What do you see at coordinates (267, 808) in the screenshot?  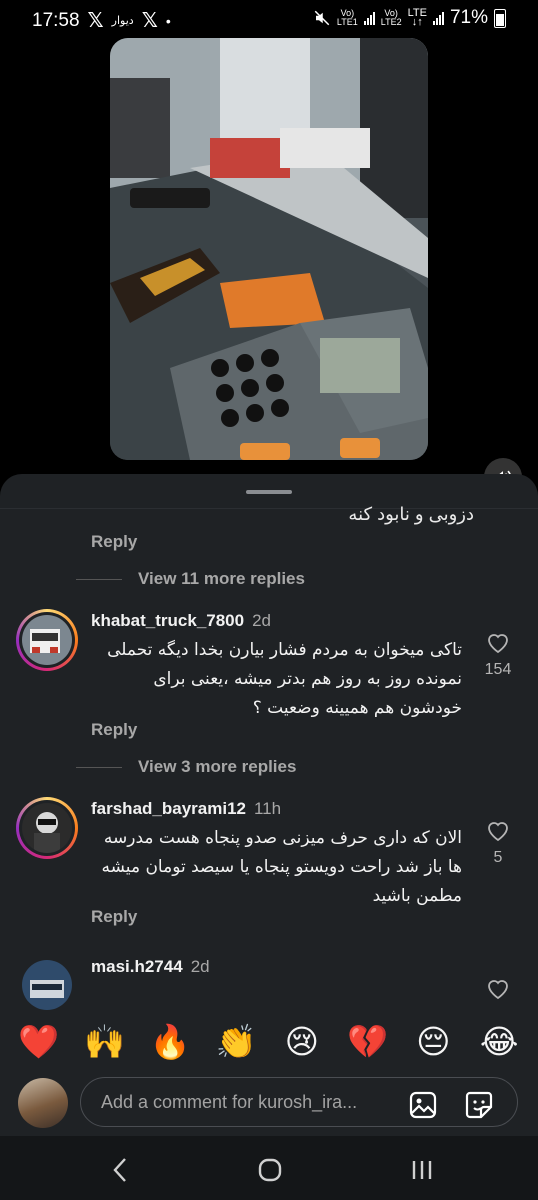 I see `comment-time: 11h` at bounding box center [267, 808].